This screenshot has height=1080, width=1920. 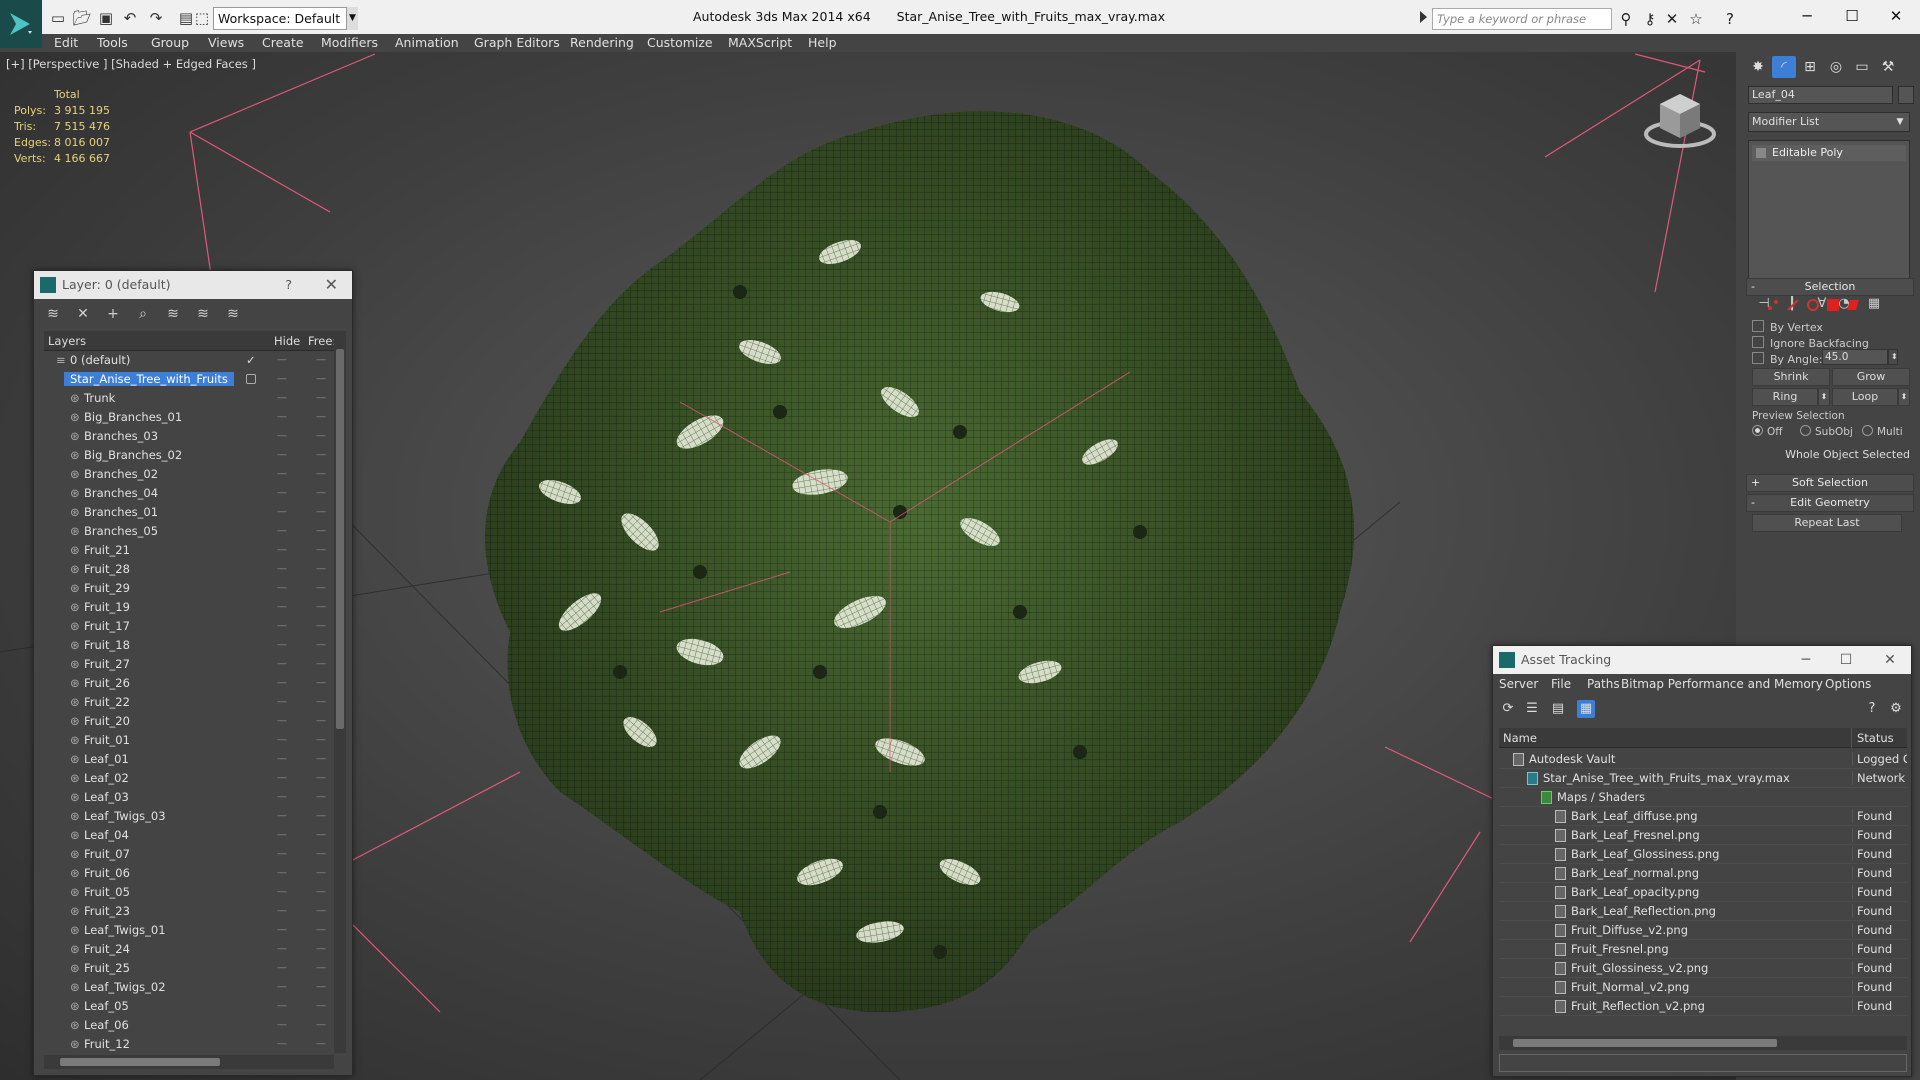 What do you see at coordinates (143, 314) in the screenshot?
I see `select-objects-icon: ⌕` at bounding box center [143, 314].